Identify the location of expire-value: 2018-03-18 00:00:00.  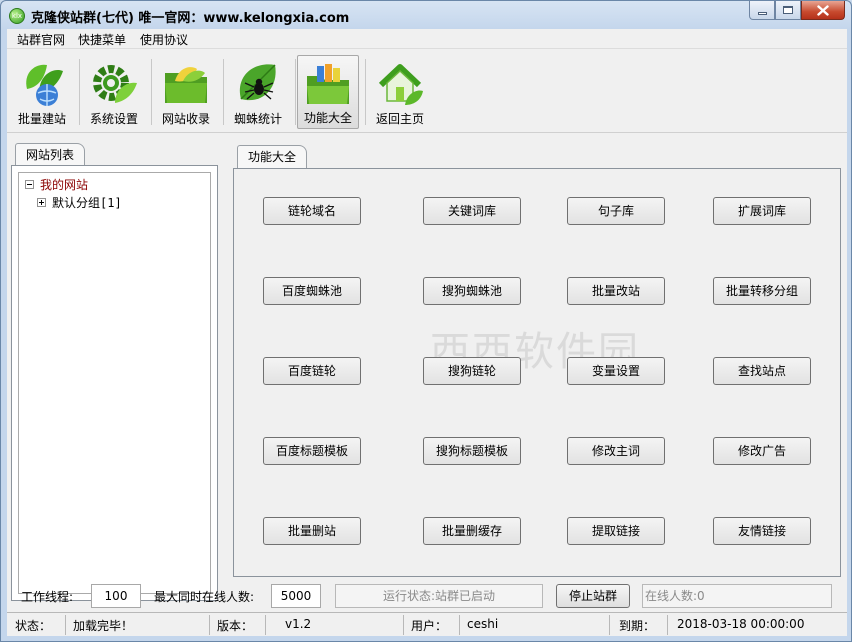
(741, 624).